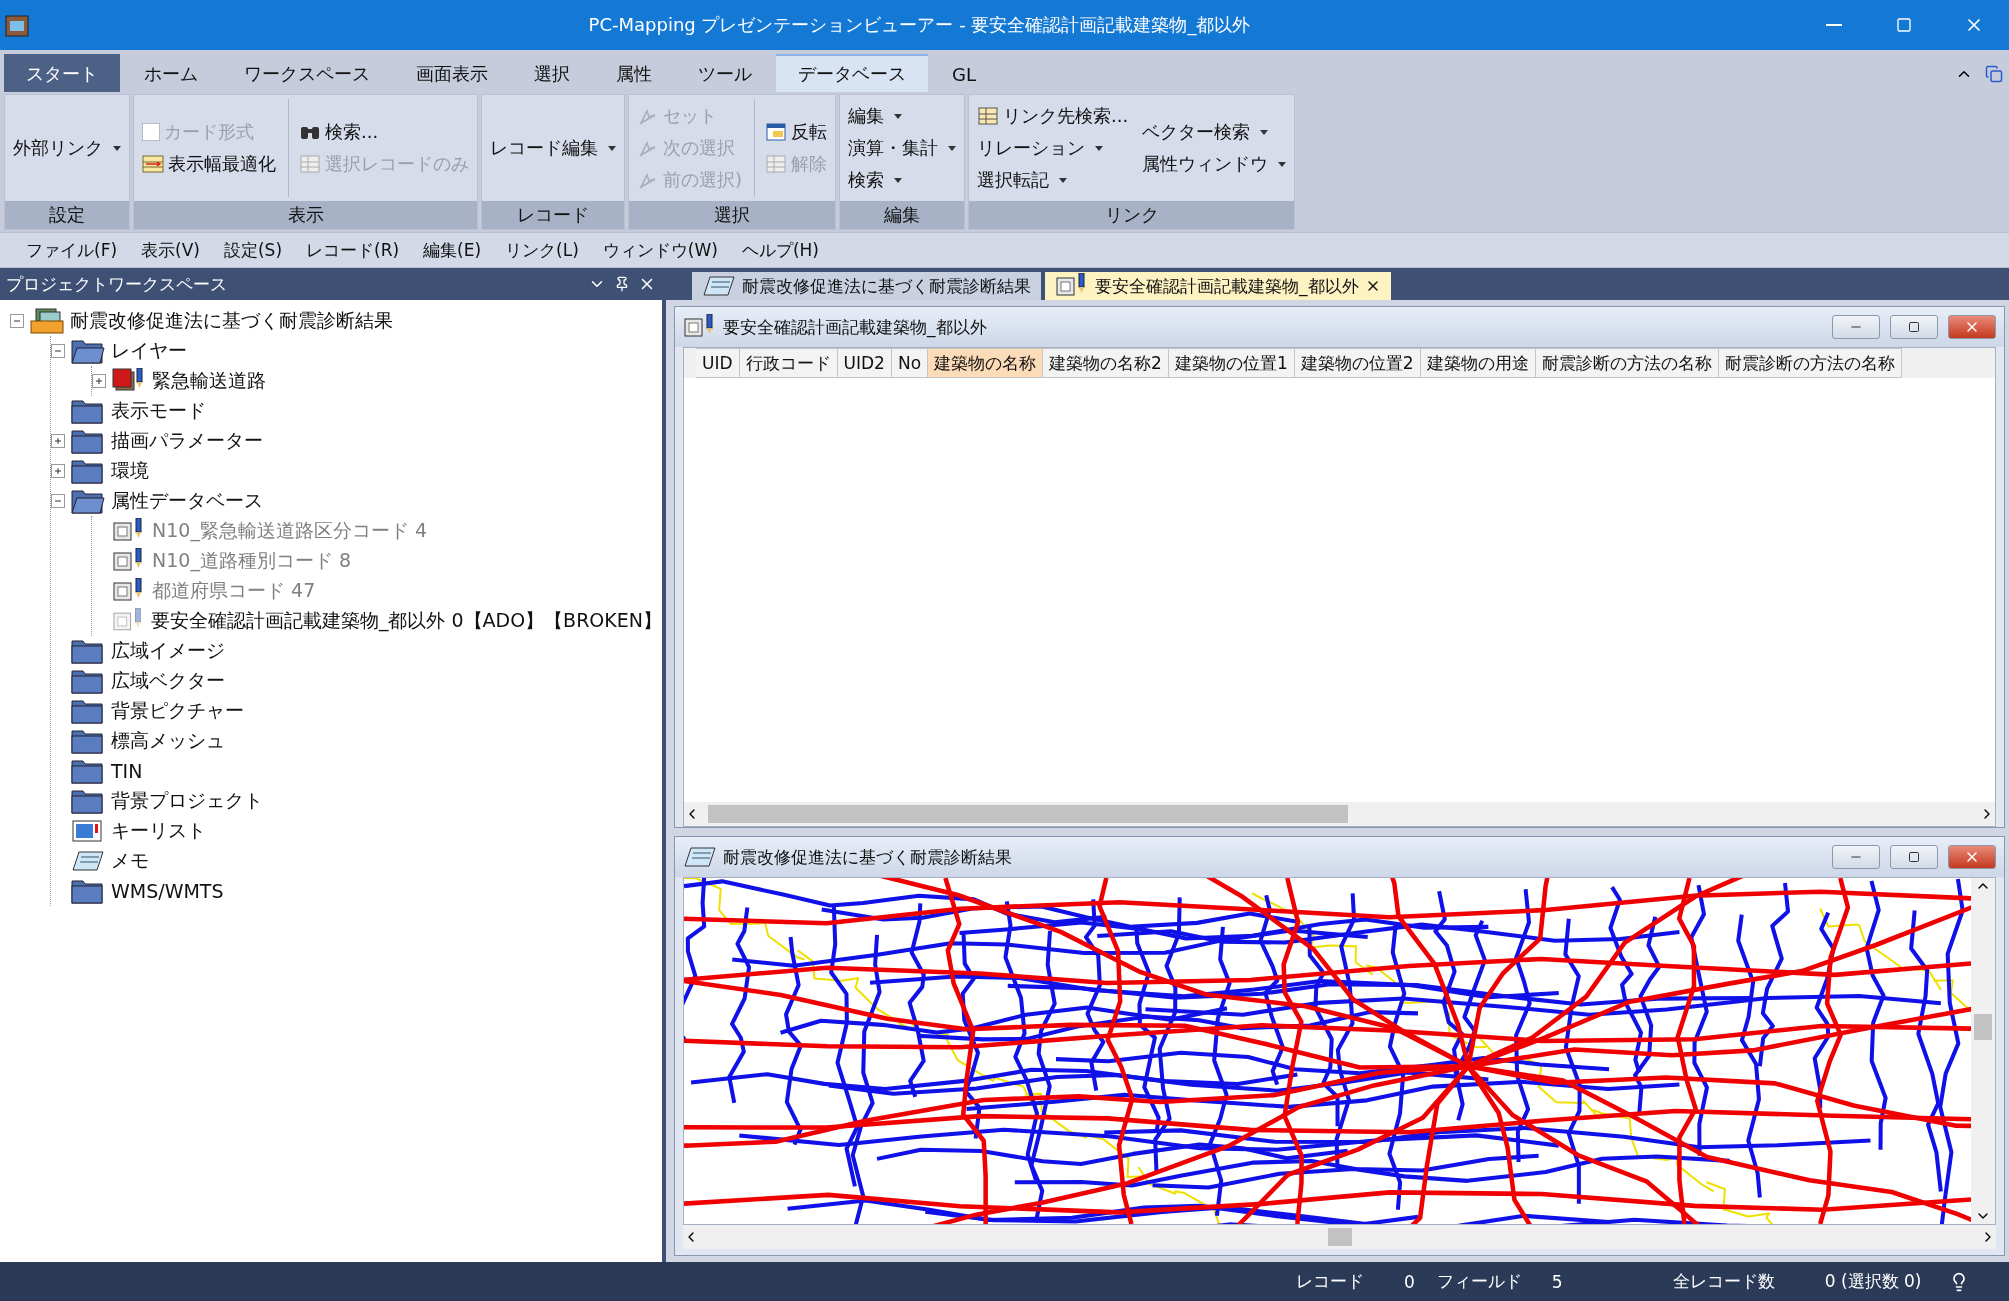  I want to click on menu-item: 表示(V), so click(170, 250).